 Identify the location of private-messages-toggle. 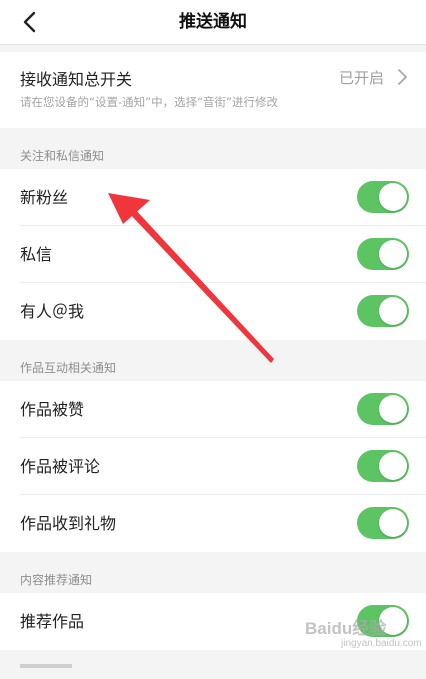
(383, 254).